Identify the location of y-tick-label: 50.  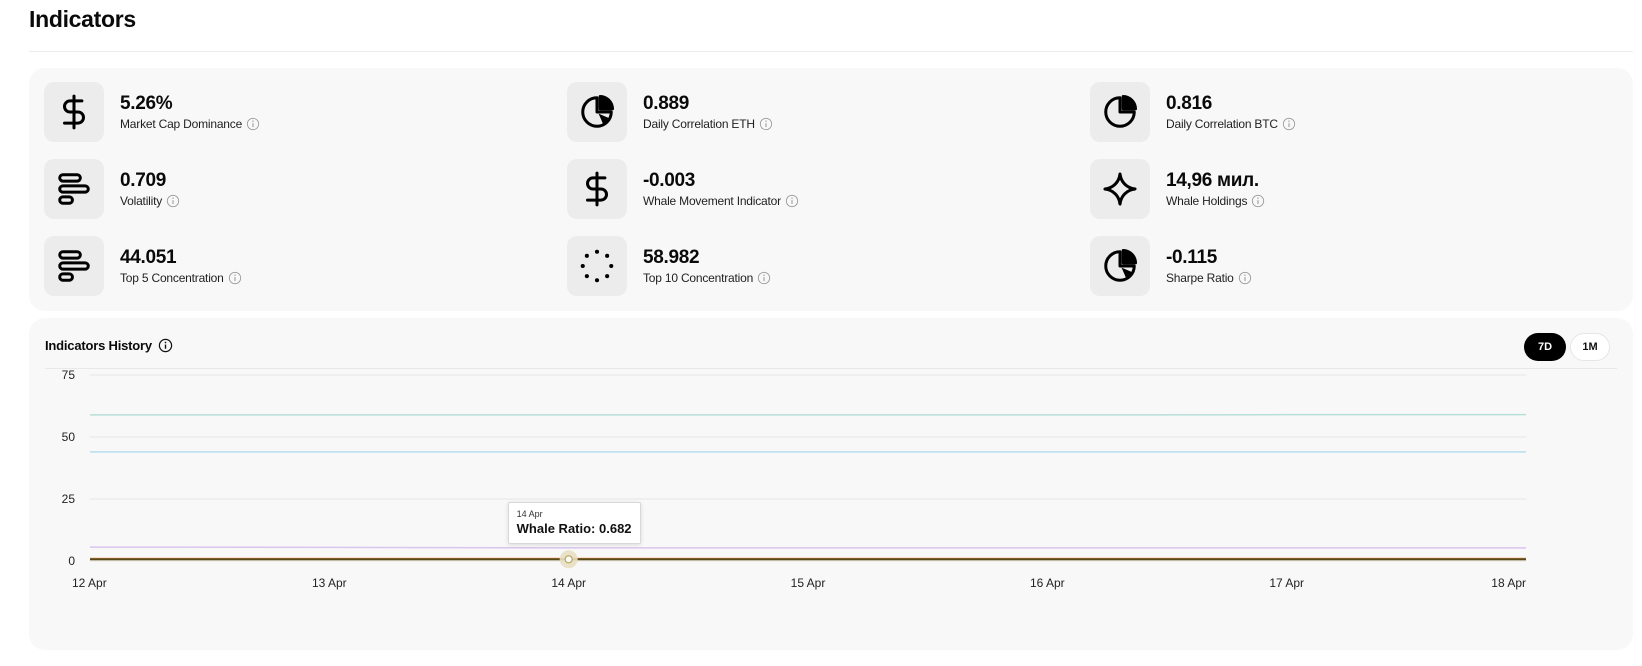
(69, 437).